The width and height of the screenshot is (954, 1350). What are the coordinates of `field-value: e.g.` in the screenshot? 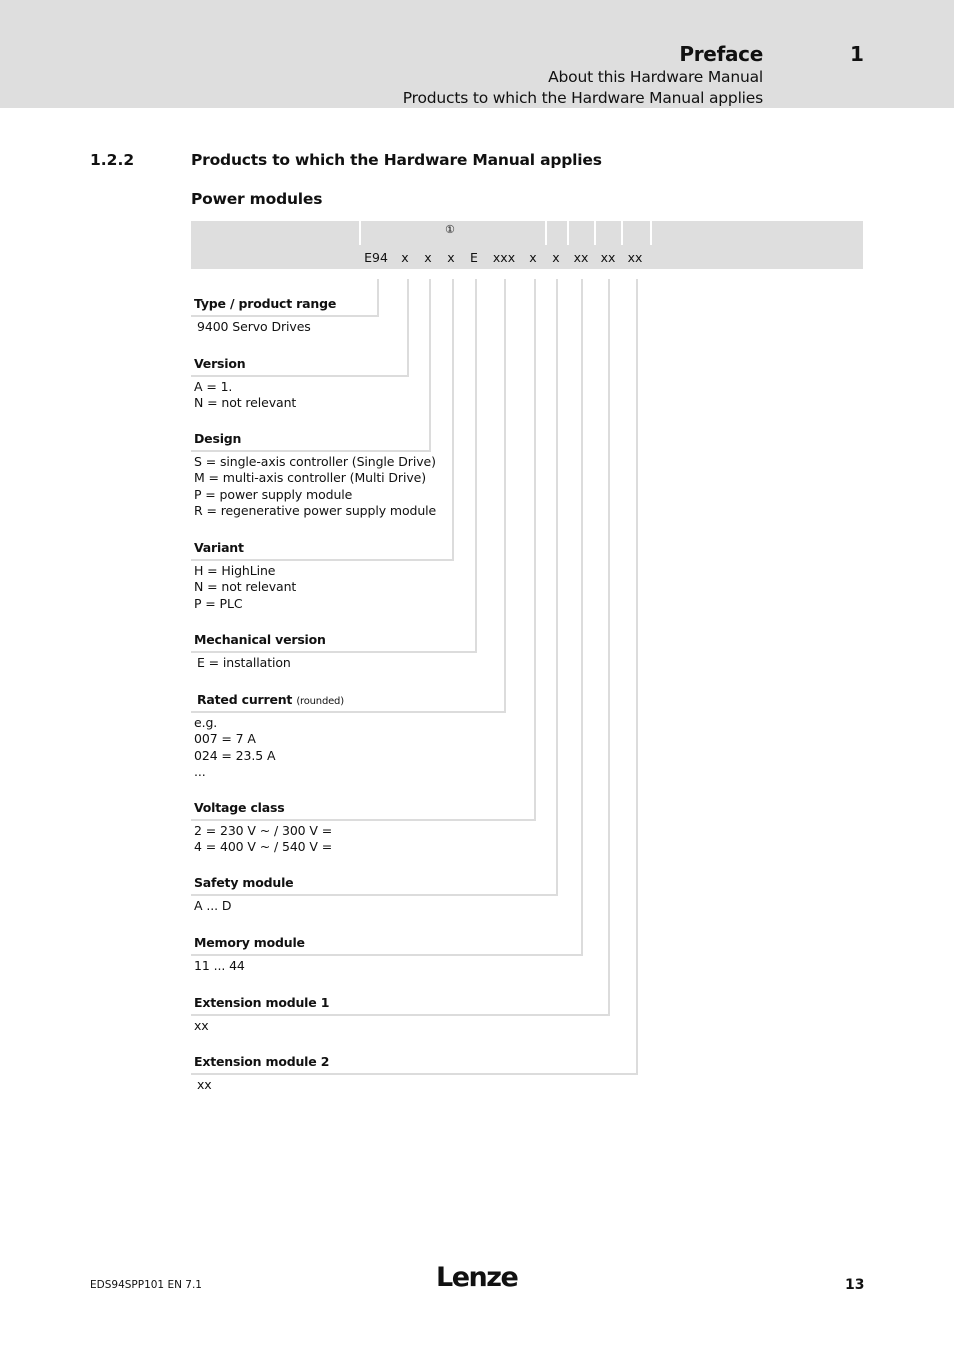 It's located at (206, 722).